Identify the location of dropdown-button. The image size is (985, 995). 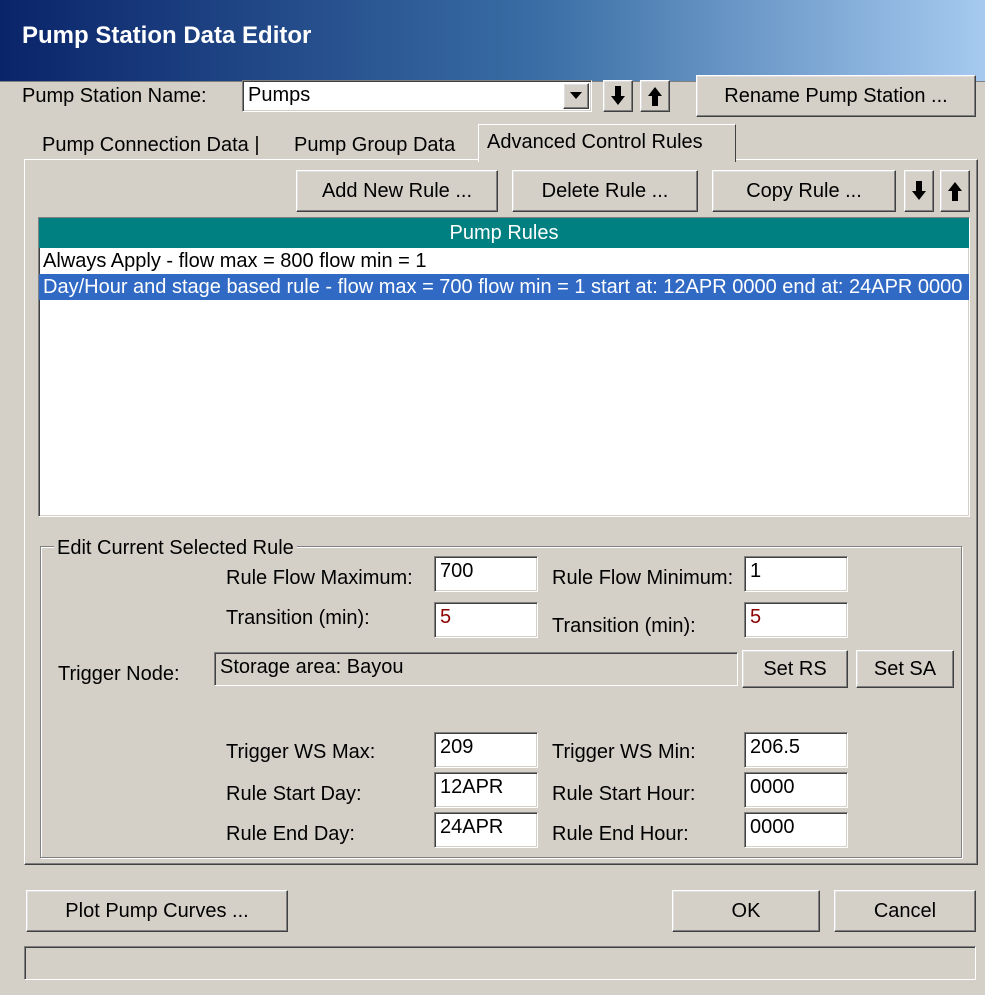
(576, 96).